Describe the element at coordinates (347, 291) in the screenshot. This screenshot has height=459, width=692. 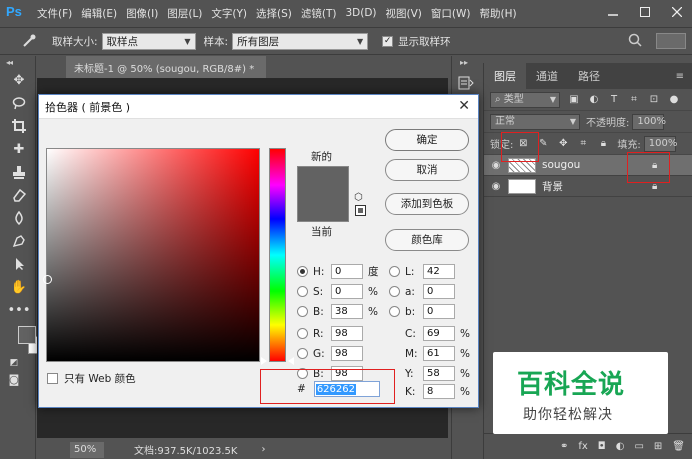
I see `saturation-input: 0` at that location.